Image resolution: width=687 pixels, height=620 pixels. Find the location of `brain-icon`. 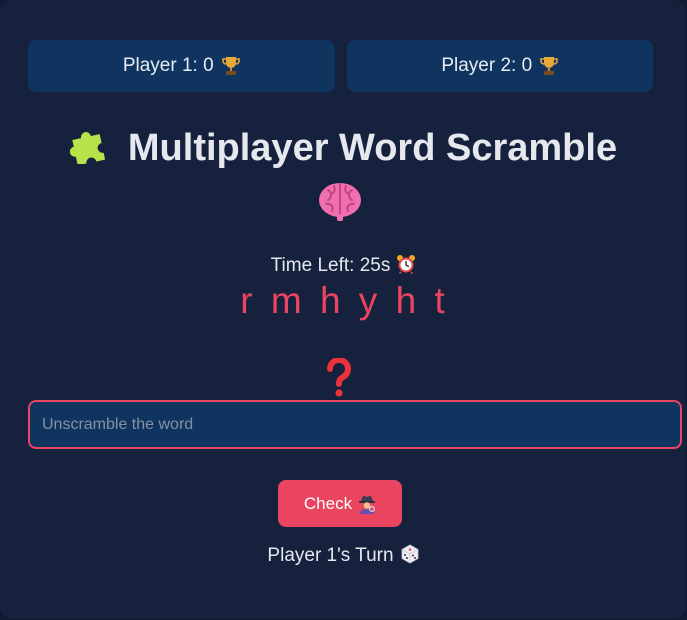

brain-icon is located at coordinates (340, 202).